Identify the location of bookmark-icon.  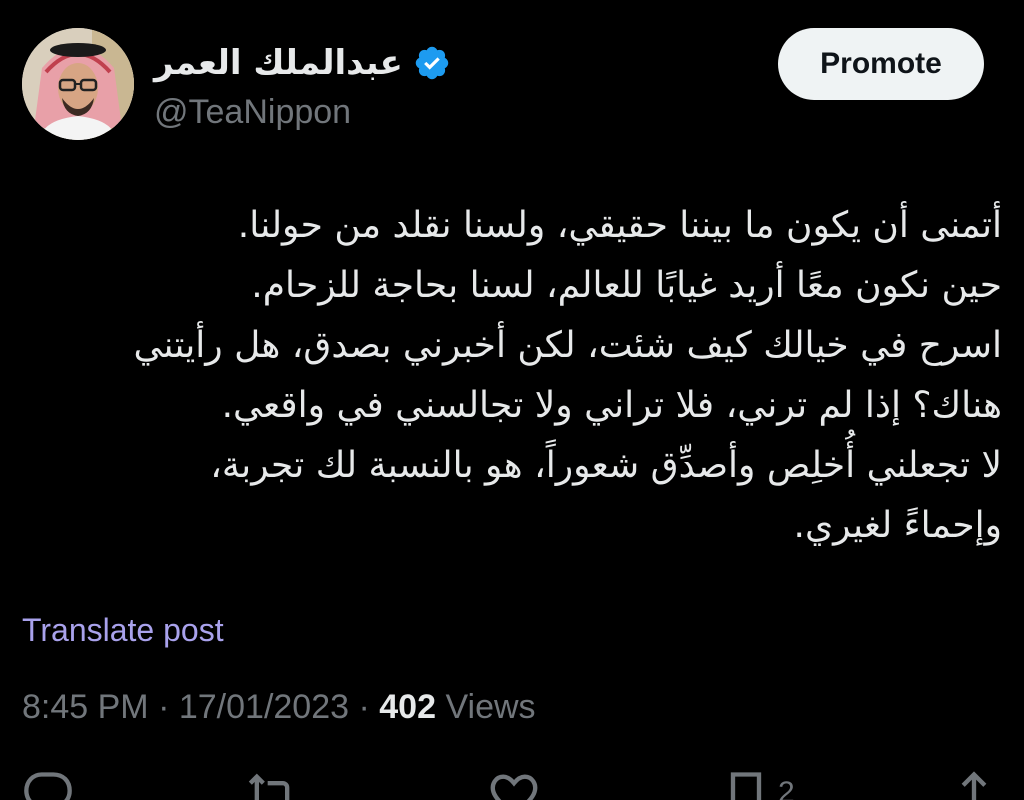
(746, 786).